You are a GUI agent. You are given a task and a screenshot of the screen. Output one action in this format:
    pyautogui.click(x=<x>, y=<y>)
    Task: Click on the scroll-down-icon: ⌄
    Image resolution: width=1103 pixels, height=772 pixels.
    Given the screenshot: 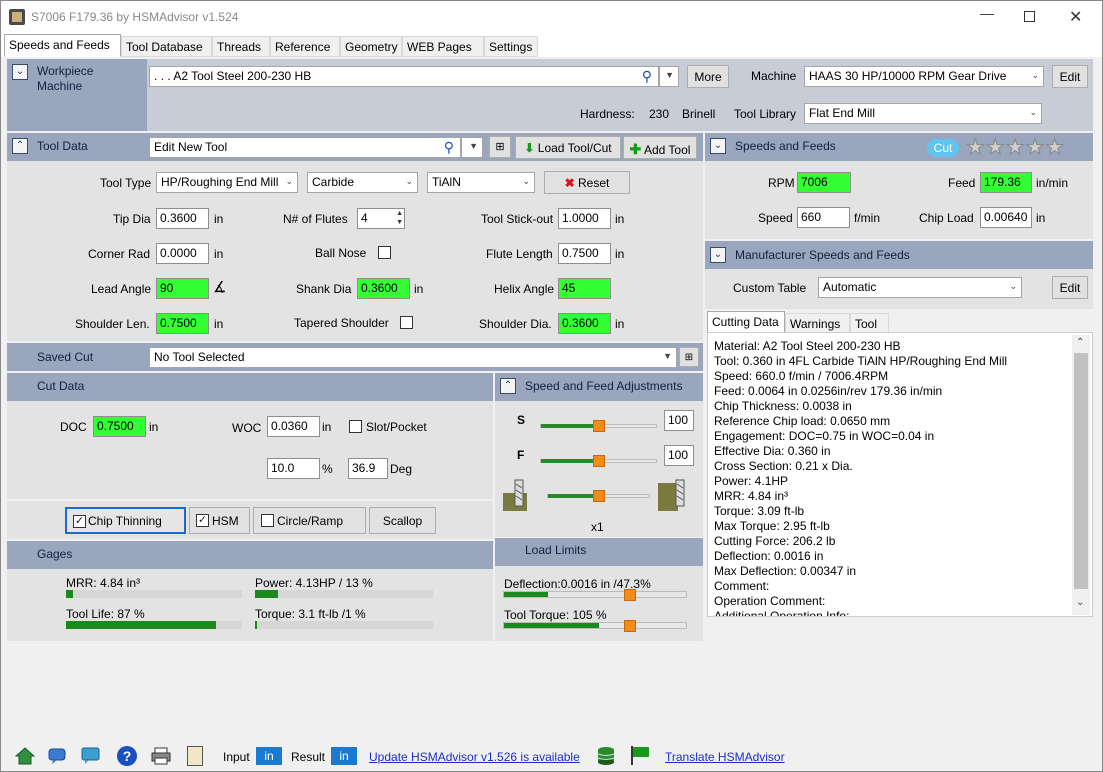 What is the action you would take?
    pyautogui.click(x=1080, y=602)
    